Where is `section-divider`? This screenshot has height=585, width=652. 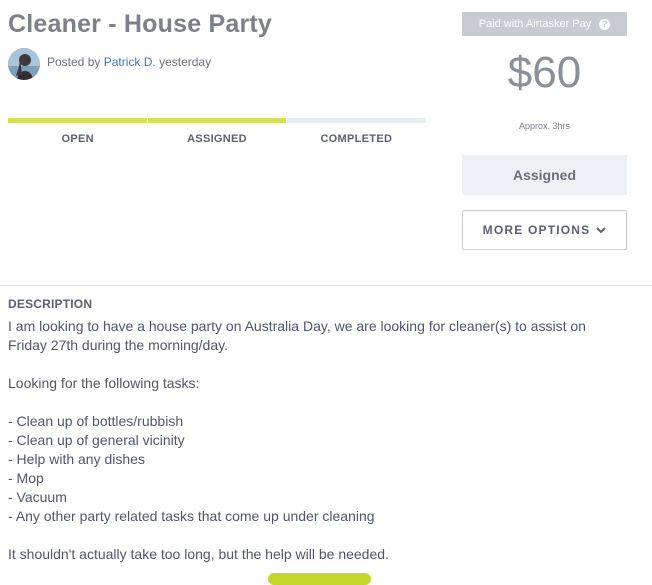
section-divider is located at coordinates (326, 285).